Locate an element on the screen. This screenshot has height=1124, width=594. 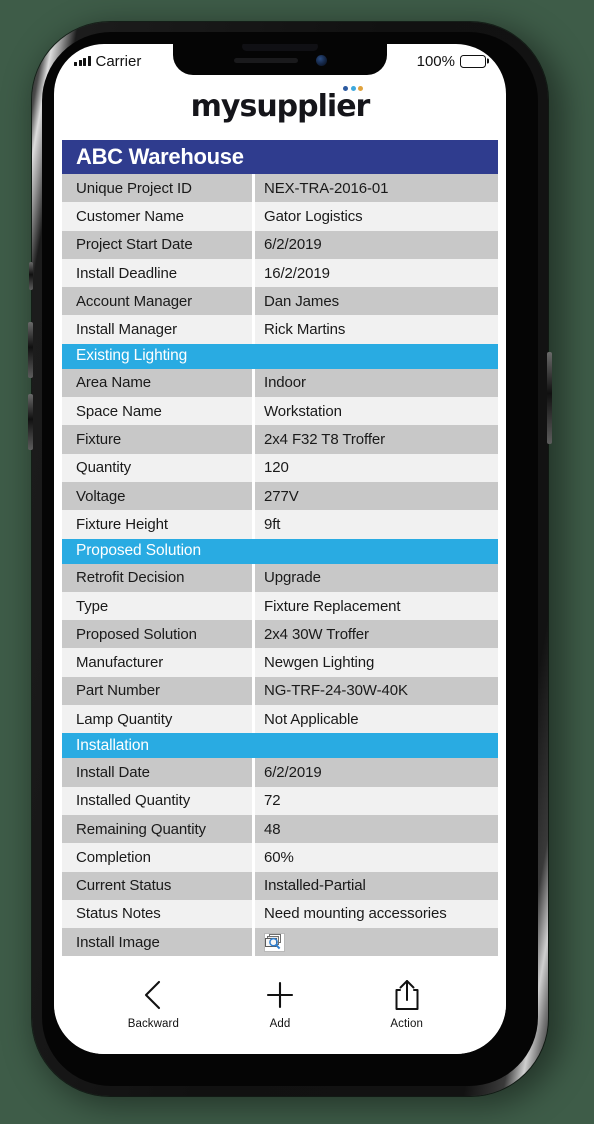
app-logo: mysupplier is located at coordinates (280, 106).